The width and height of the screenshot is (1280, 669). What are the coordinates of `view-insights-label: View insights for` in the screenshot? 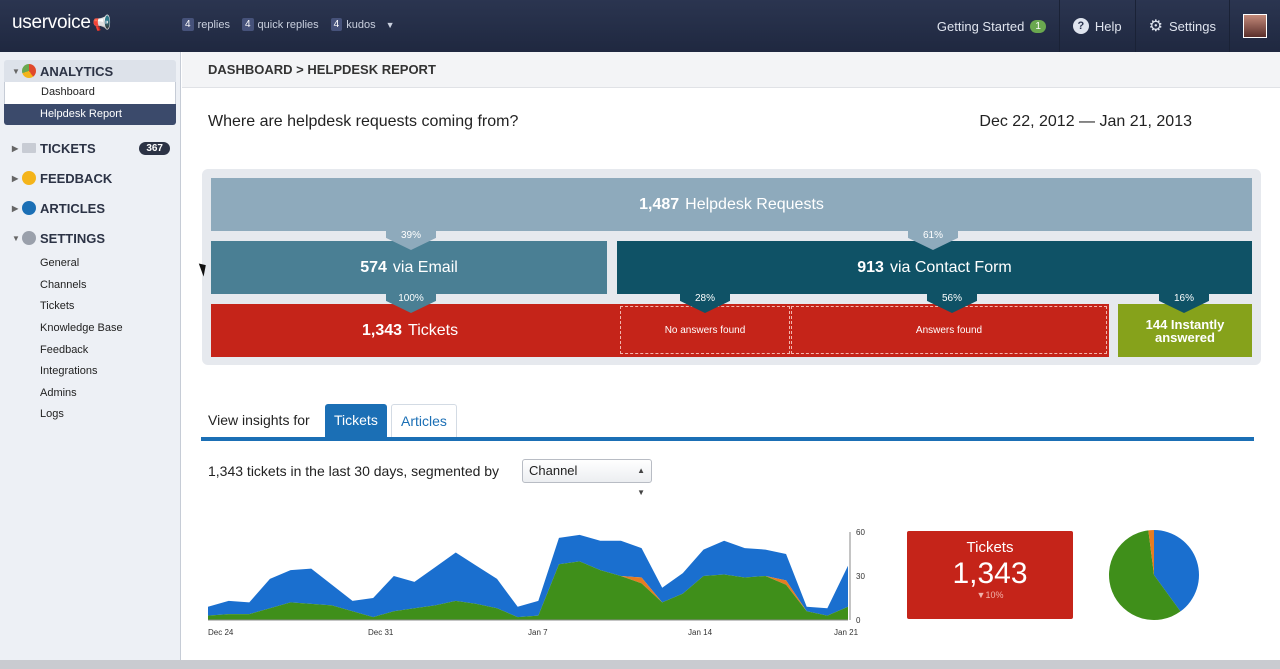 It's located at (259, 420).